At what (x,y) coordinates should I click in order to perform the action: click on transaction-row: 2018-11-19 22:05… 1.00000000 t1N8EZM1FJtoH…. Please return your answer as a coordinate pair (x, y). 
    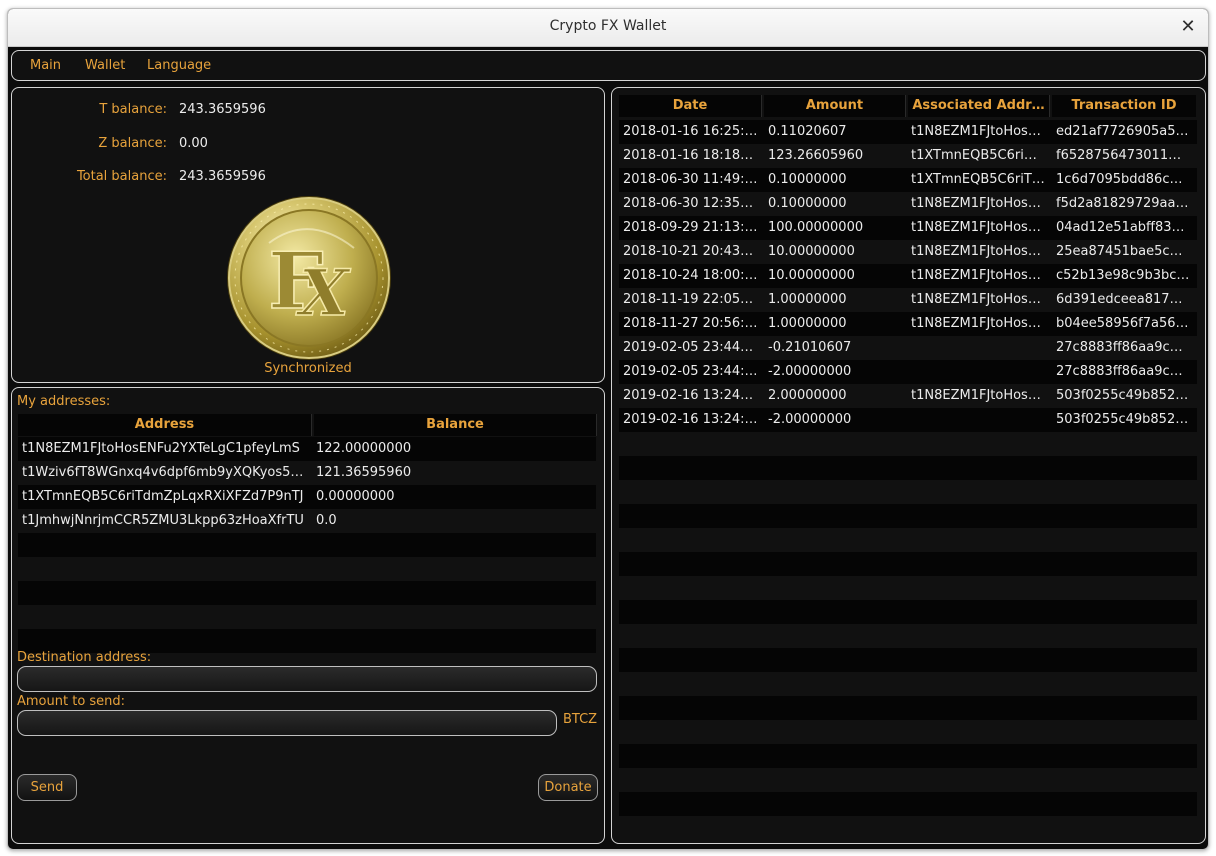
    Looking at the image, I should click on (908, 300).